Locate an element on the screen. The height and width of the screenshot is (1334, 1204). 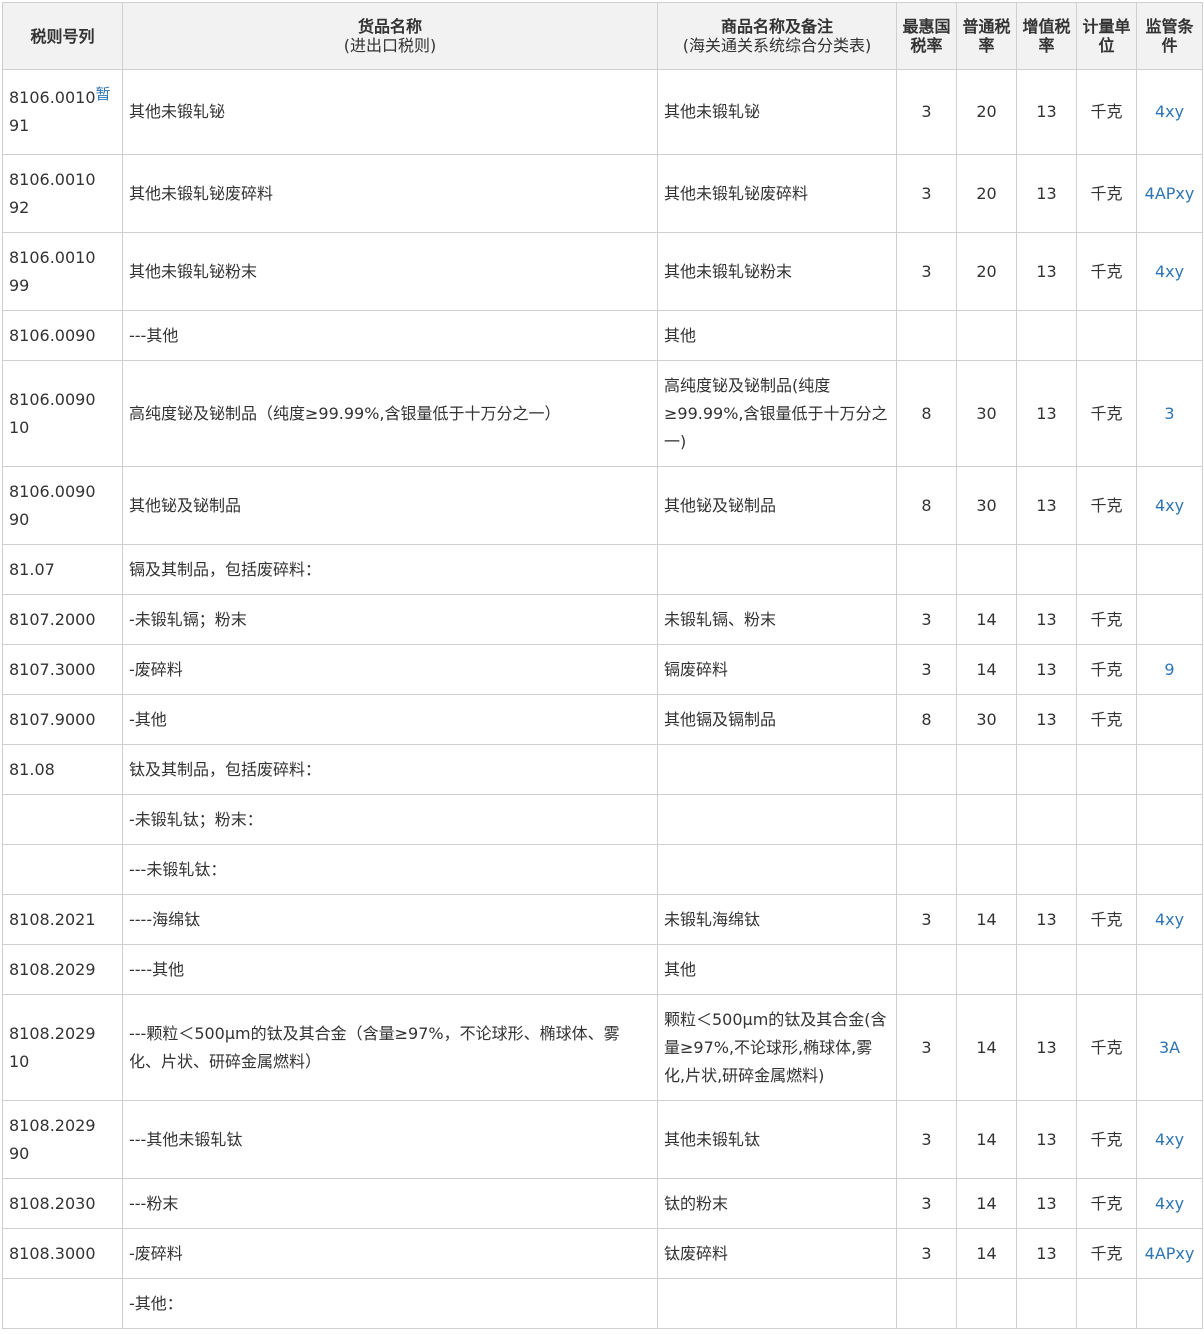
supervision-link: 3 is located at coordinates (1169, 413).